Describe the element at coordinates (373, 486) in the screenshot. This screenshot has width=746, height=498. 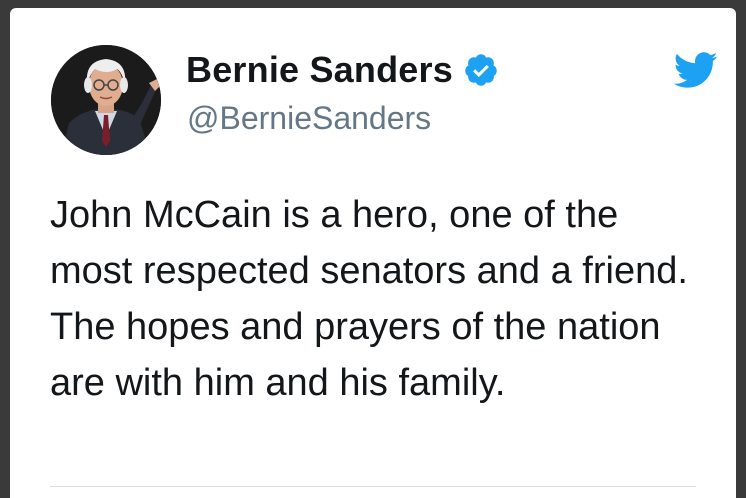
I see `divider` at that location.